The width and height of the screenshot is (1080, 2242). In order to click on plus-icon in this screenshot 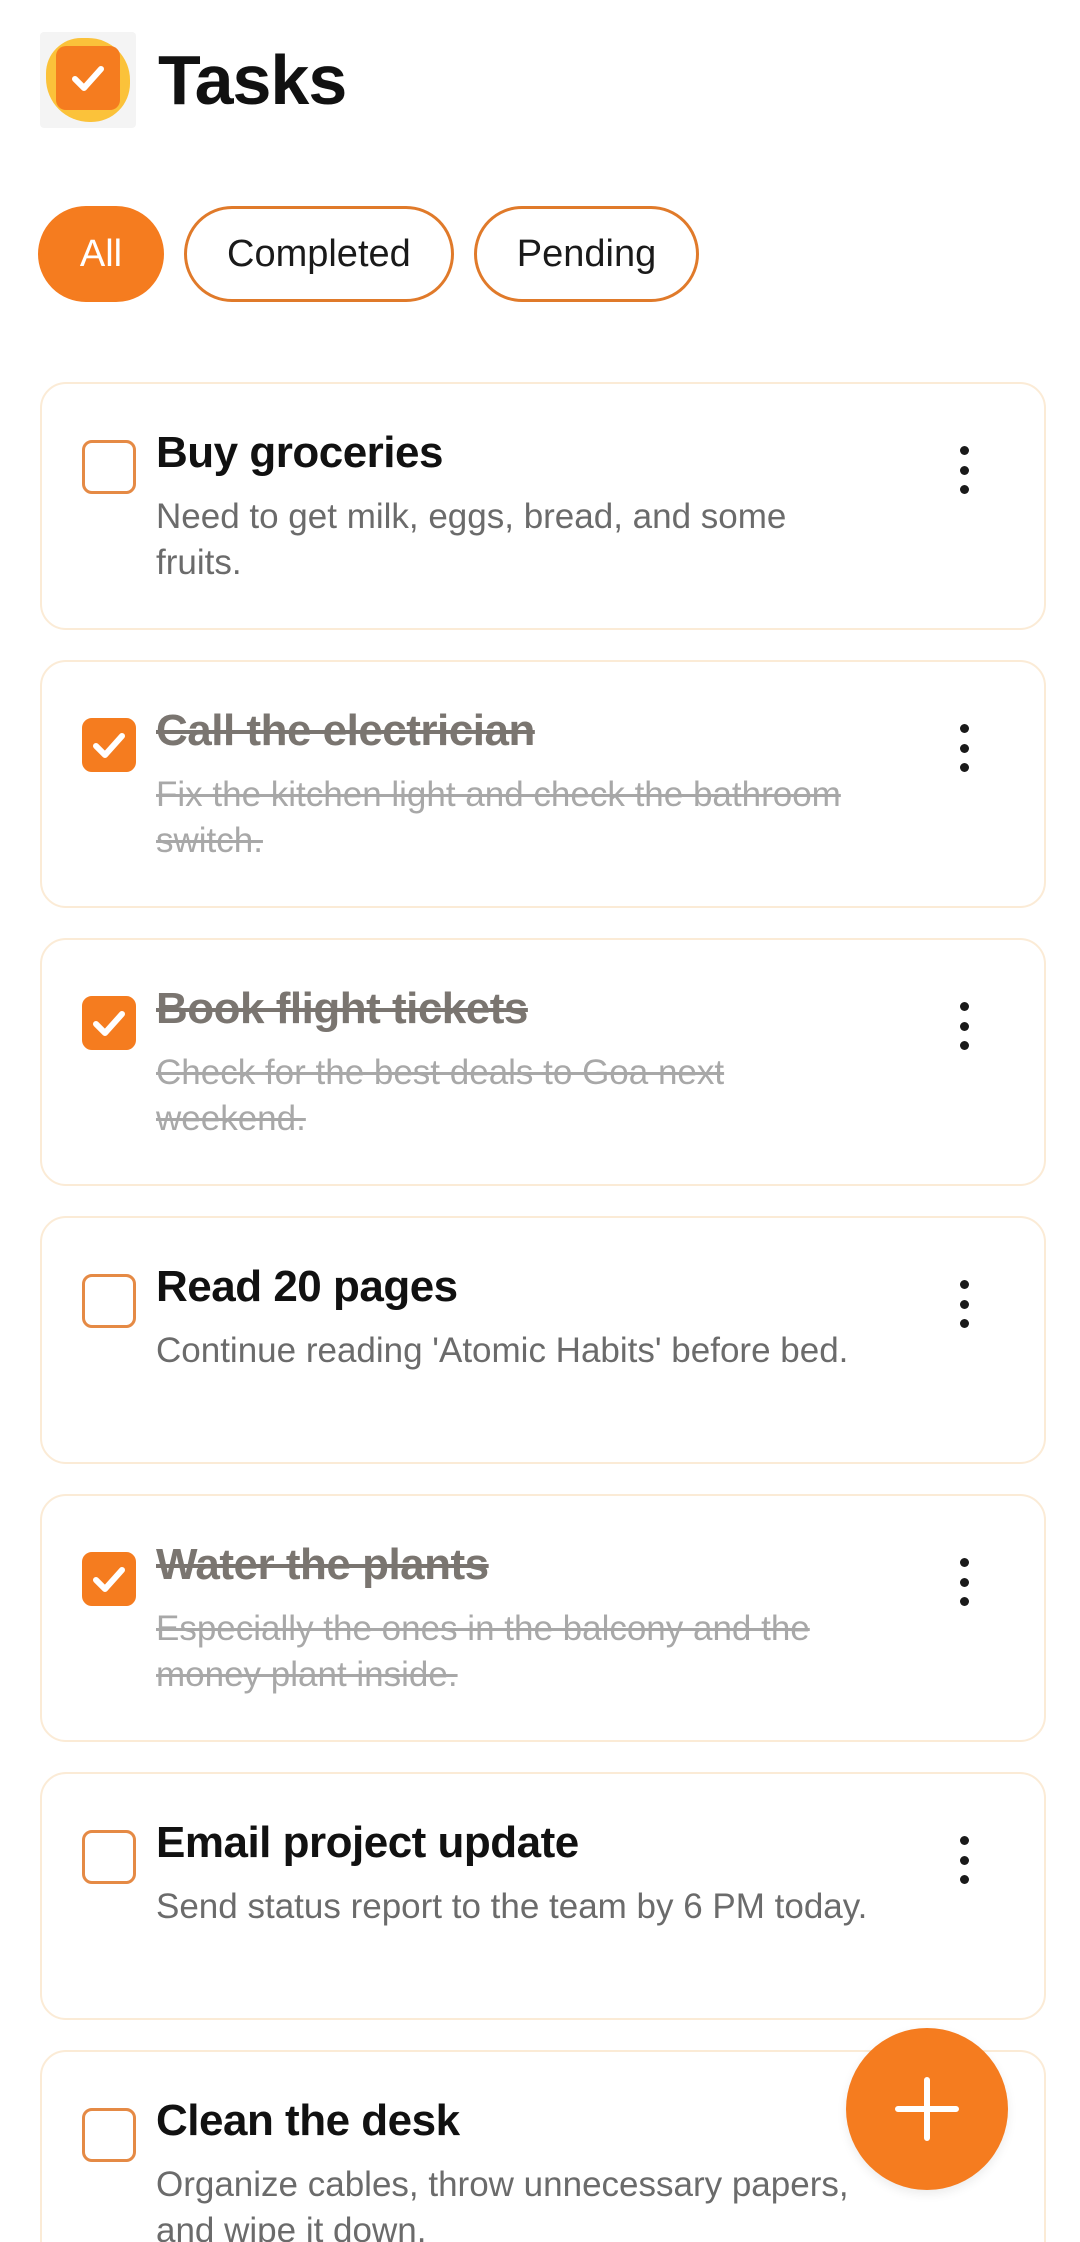, I will do `click(927, 2109)`.